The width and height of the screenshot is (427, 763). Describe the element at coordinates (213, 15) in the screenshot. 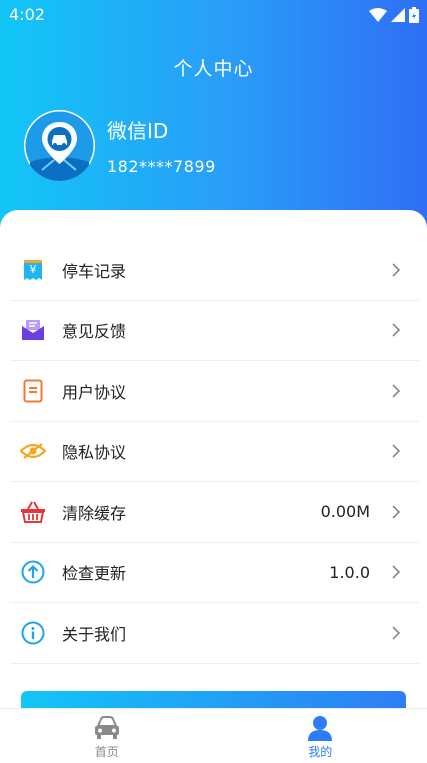

I see `status-bar: 4:02` at that location.